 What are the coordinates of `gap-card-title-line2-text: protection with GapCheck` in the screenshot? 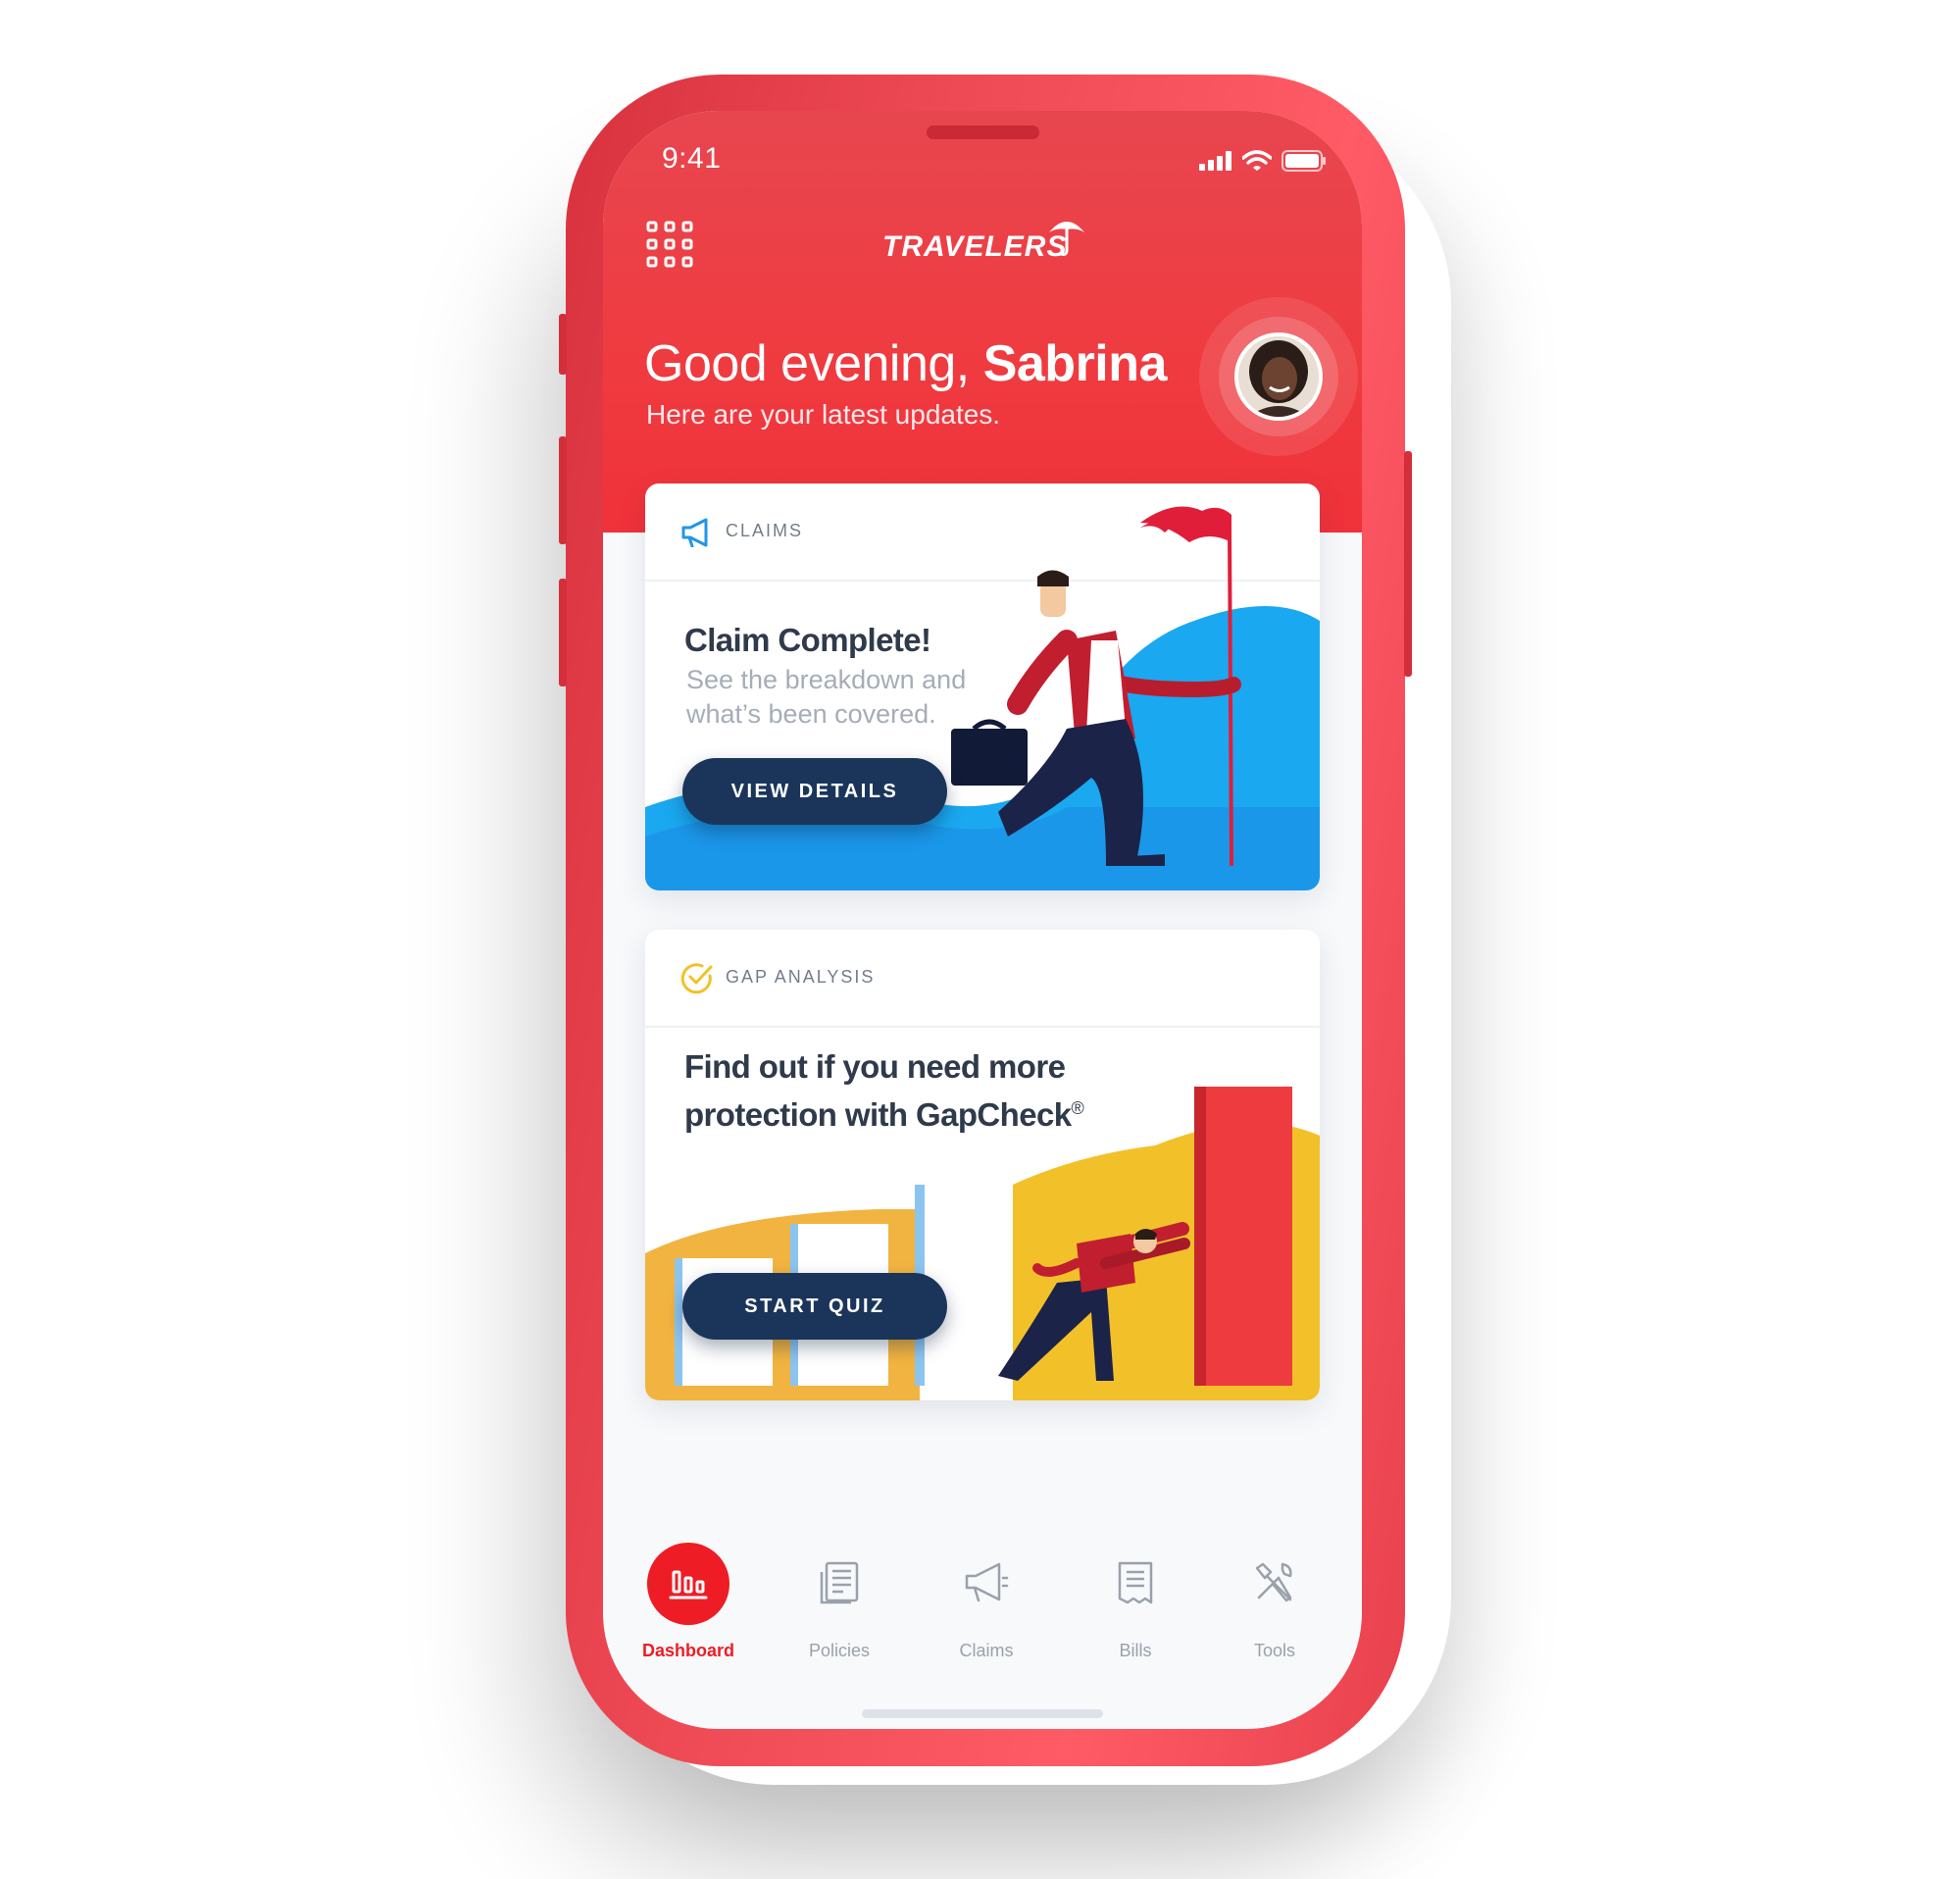 It's located at (878, 1114).